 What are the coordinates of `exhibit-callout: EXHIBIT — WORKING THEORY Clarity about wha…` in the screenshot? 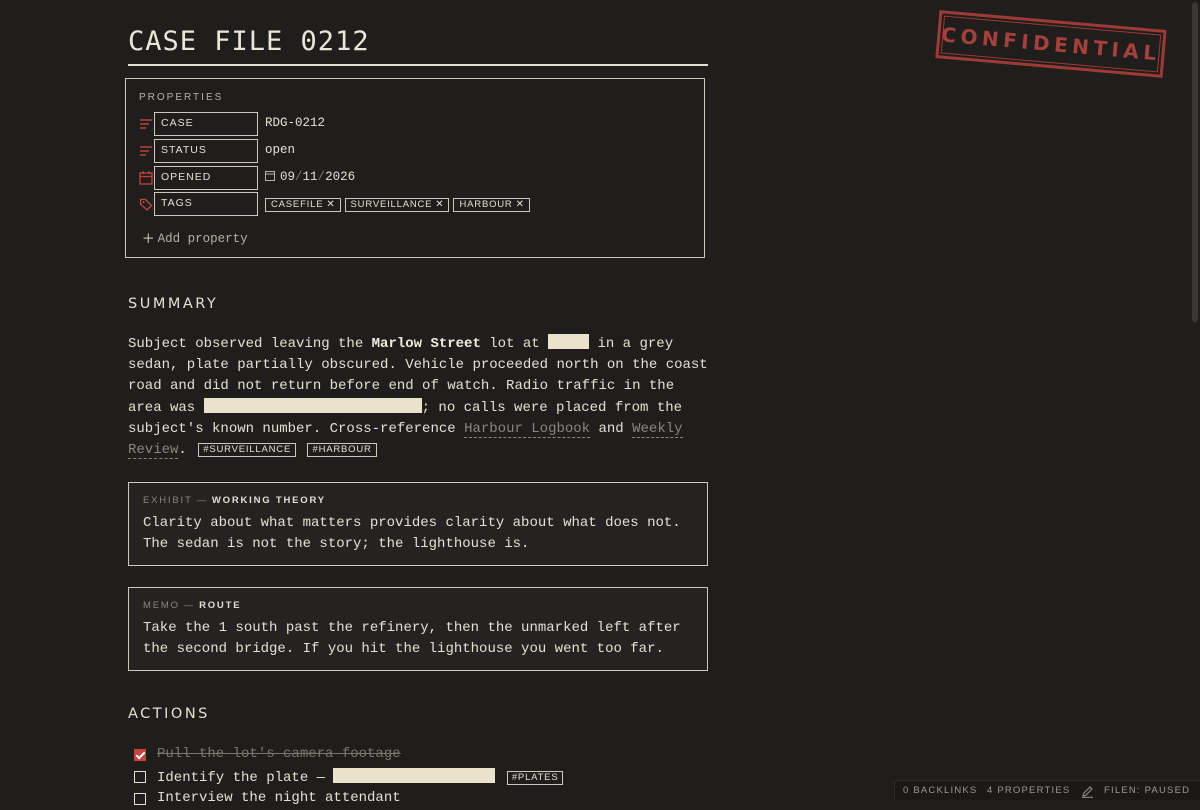 It's located at (418, 524).